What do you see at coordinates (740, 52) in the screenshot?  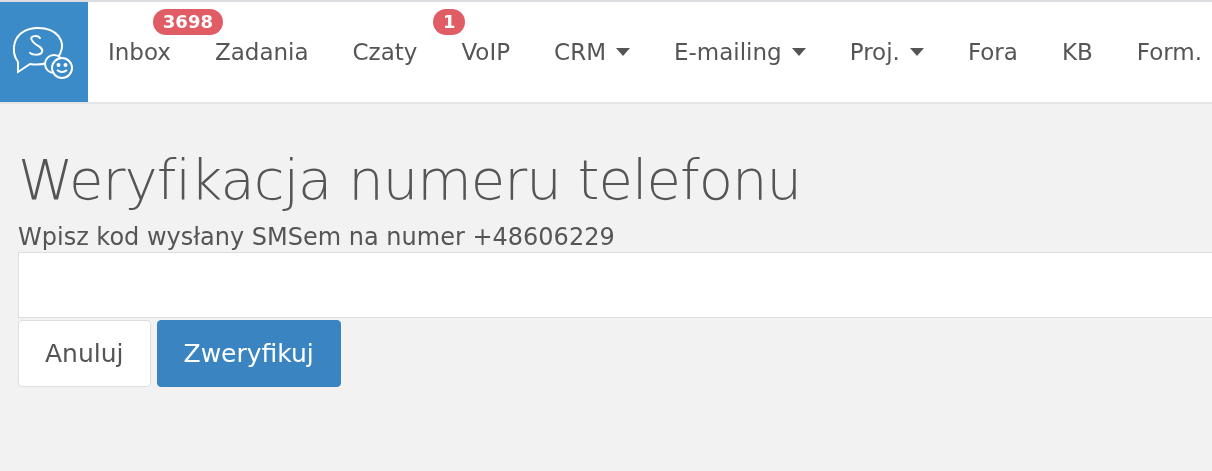 I see `nav-item: E-mailing` at bounding box center [740, 52].